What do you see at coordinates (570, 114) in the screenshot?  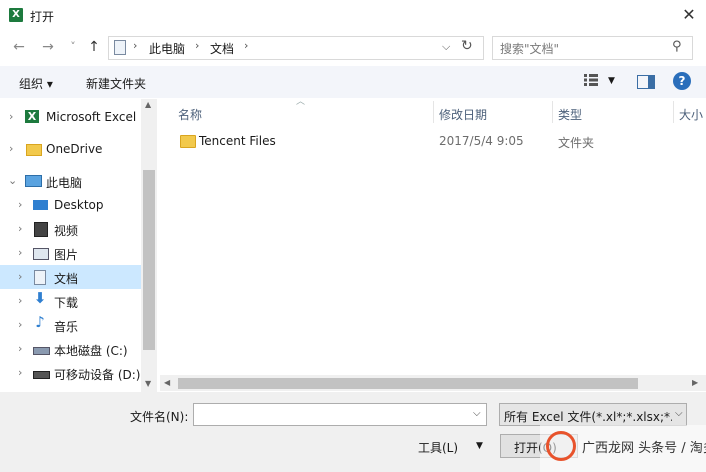 I see `column-header-type: 类型` at bounding box center [570, 114].